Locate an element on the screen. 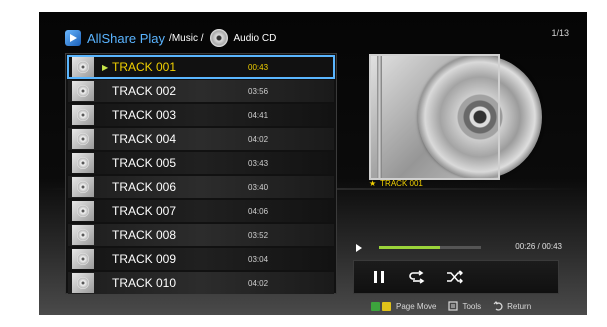 The image size is (607, 327). track-duration: 00:43 is located at coordinates (258, 67).